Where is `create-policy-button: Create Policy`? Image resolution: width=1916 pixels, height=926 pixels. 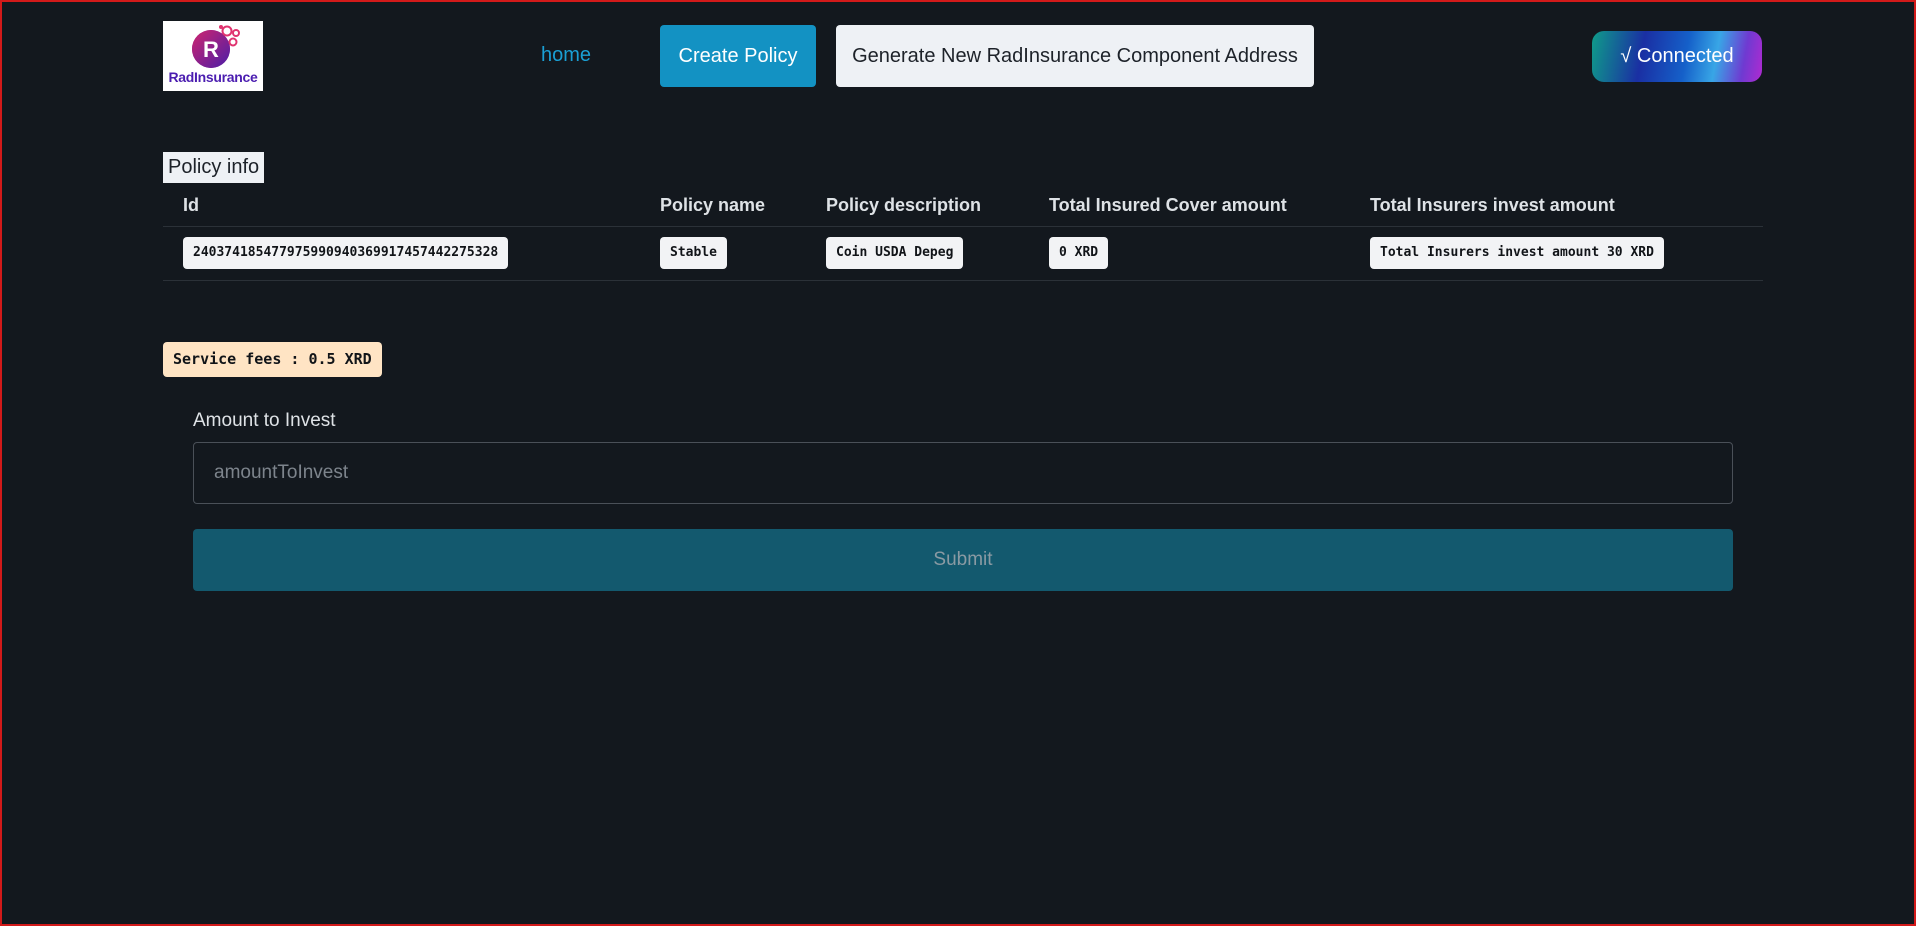 create-policy-button: Create Policy is located at coordinates (738, 56).